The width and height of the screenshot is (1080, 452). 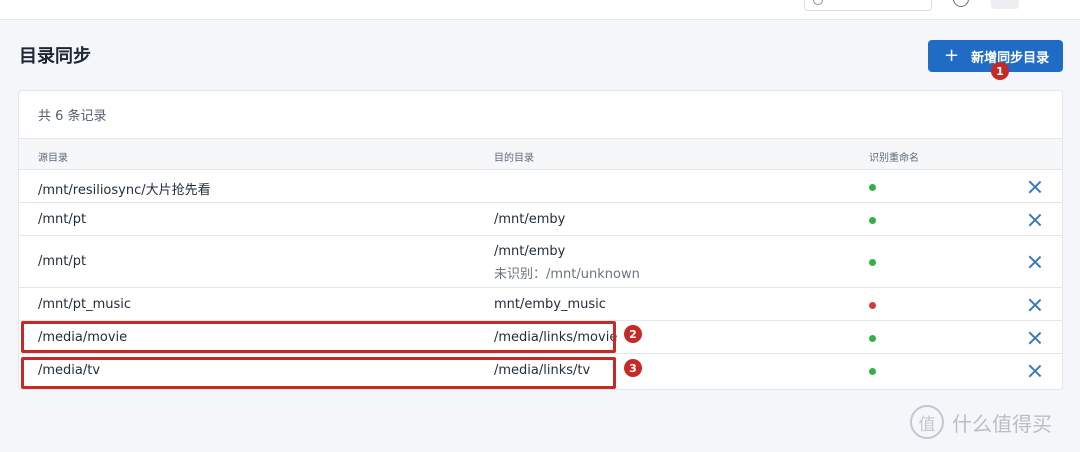 What do you see at coordinates (514, 158) in the screenshot?
I see `column-target: 目的目录` at bounding box center [514, 158].